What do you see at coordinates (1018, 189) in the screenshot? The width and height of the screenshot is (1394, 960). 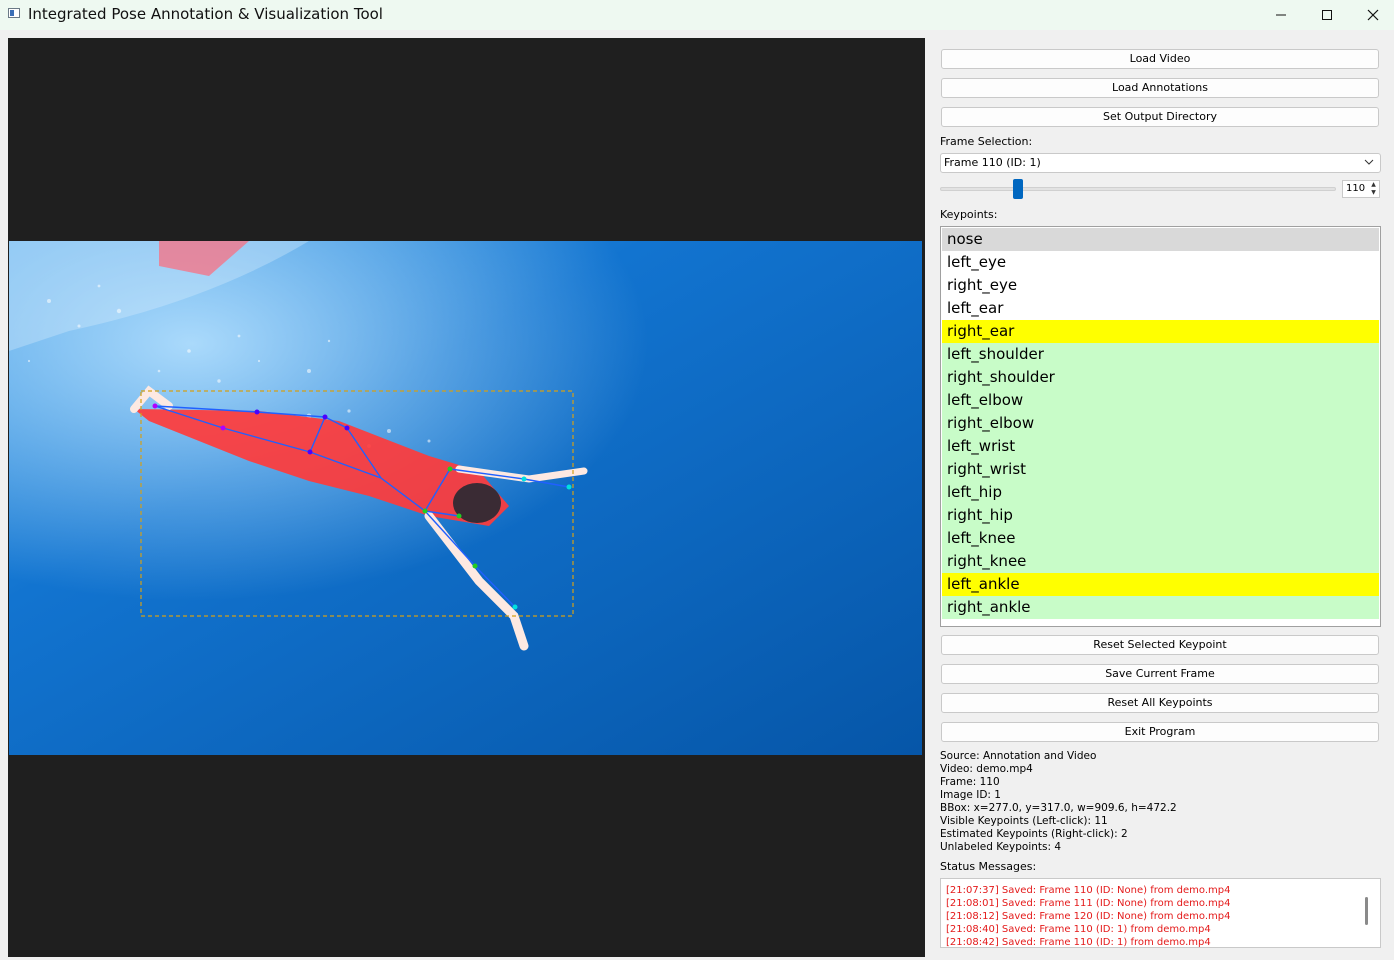 I see `frame-slider-handle` at bounding box center [1018, 189].